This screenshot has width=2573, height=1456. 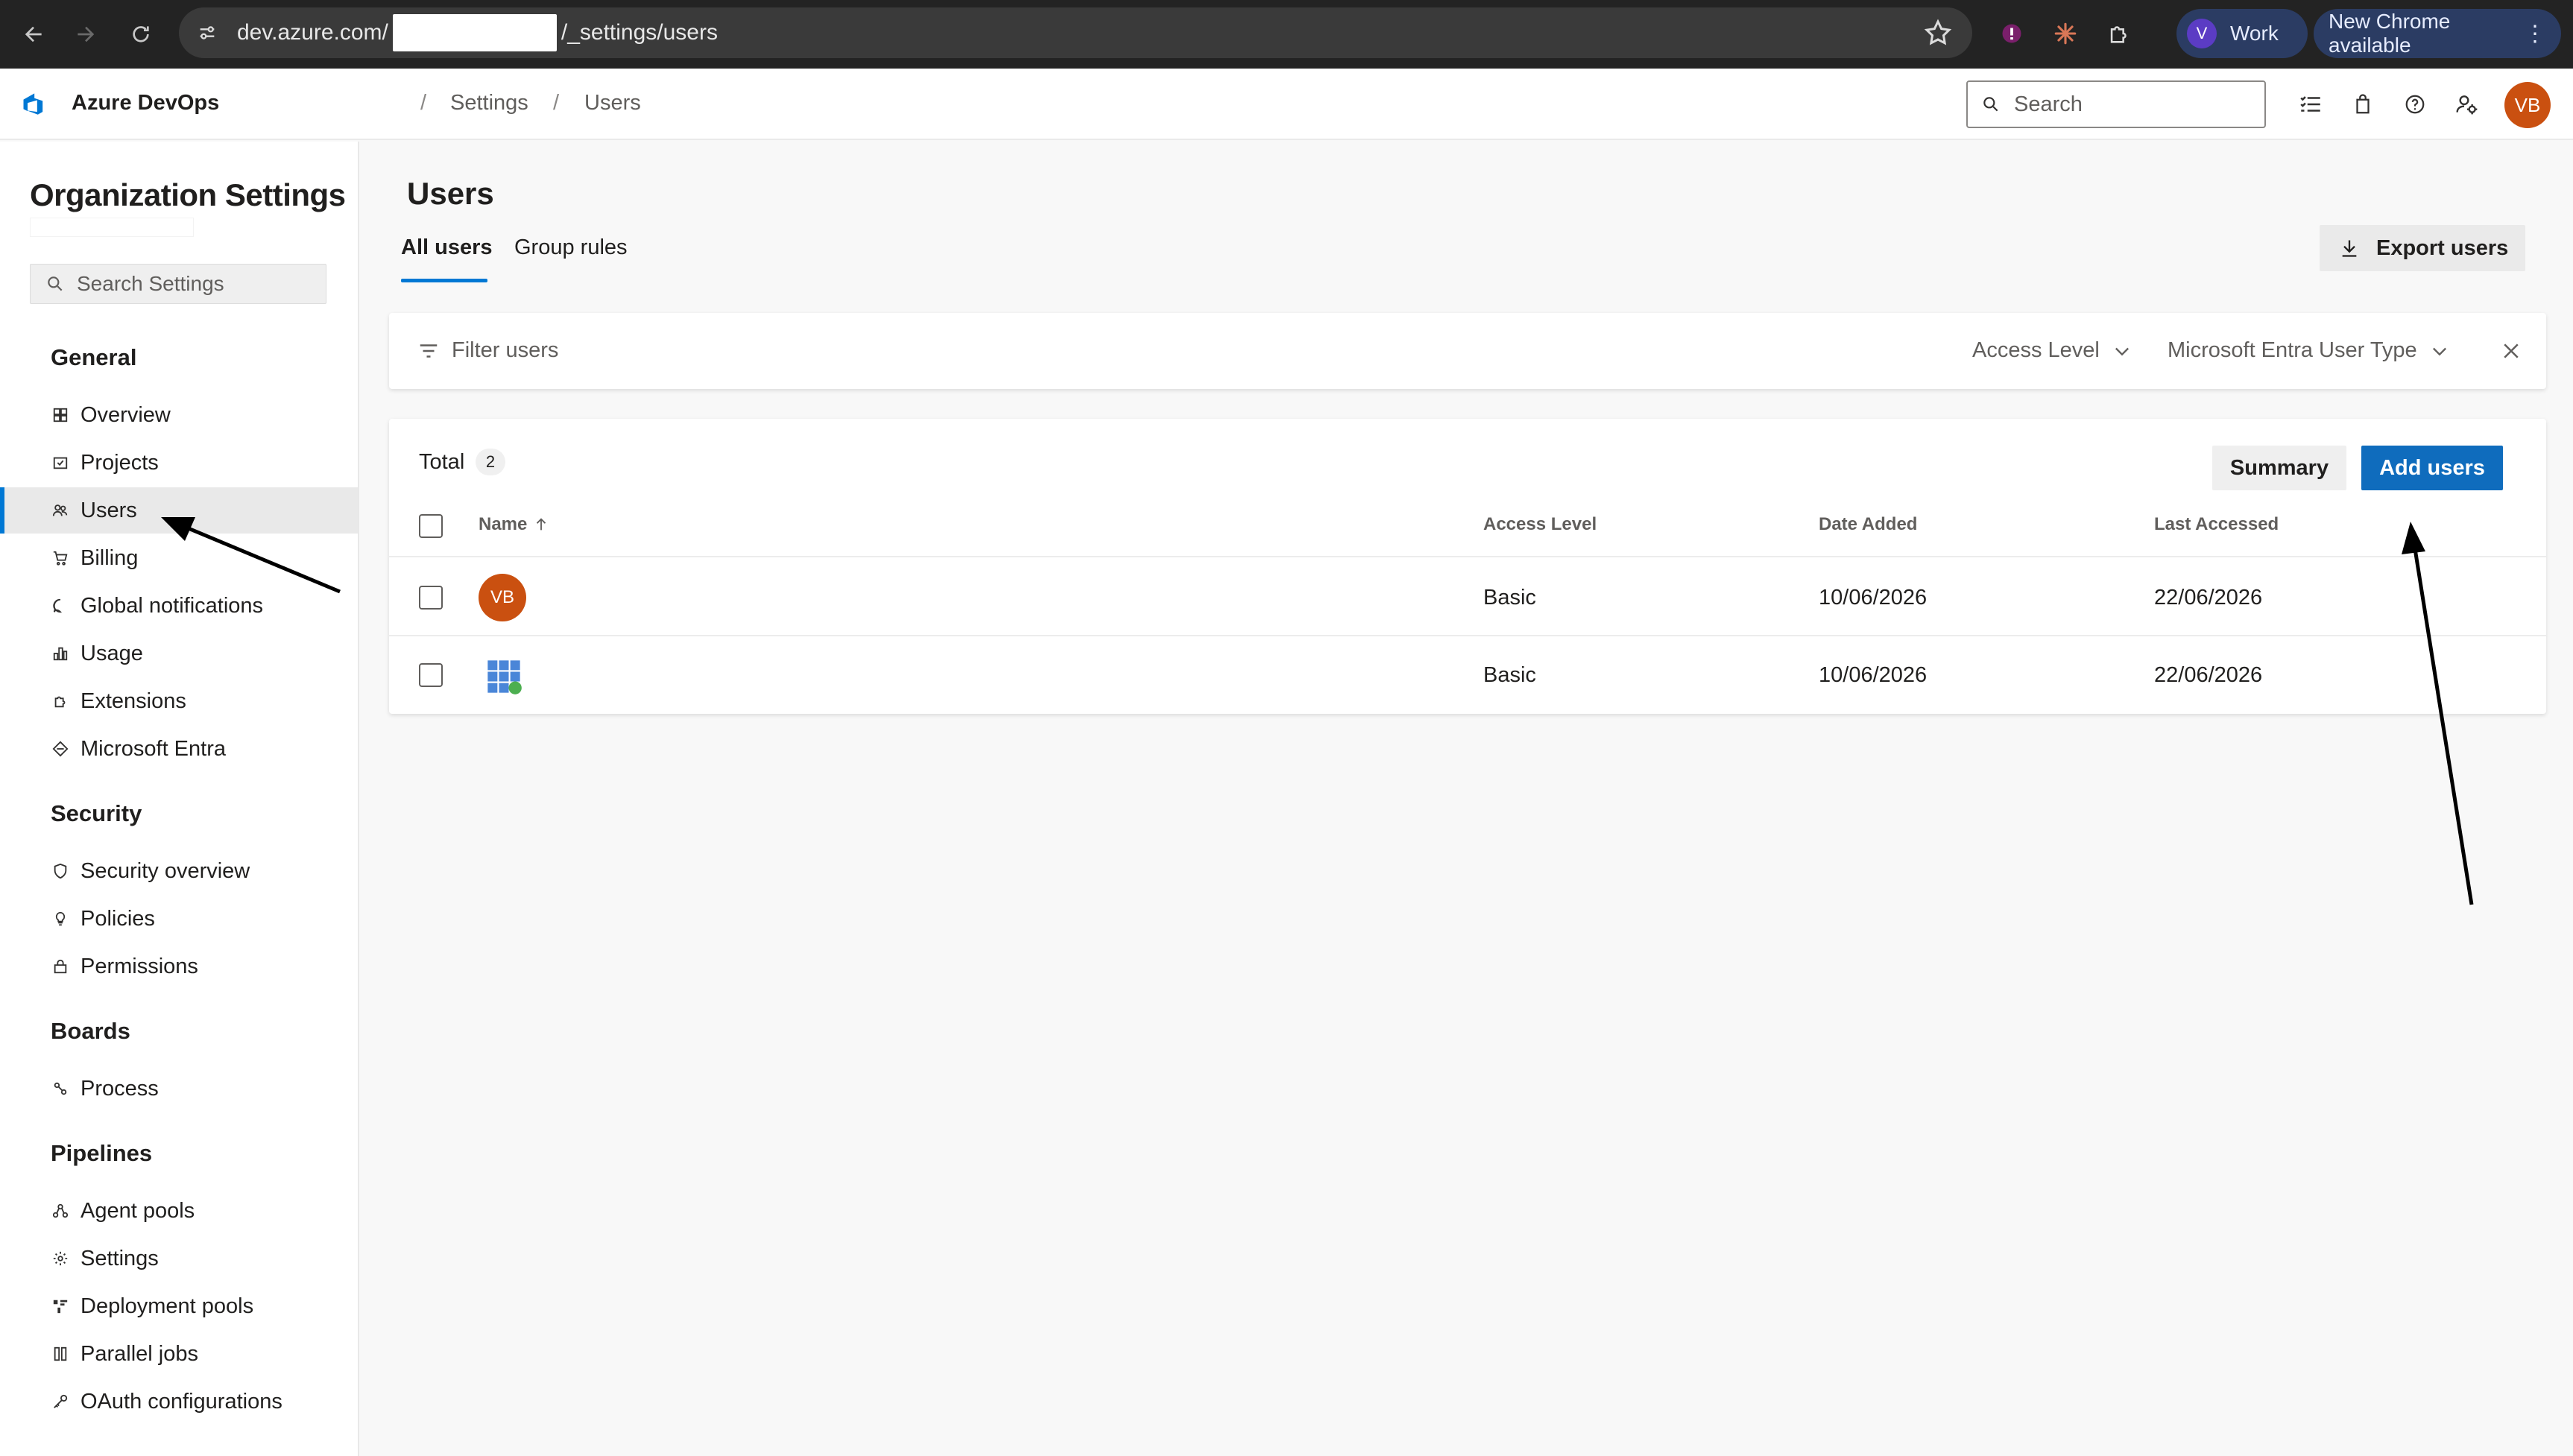 What do you see at coordinates (61, 653) in the screenshot?
I see `chart-icon` at bounding box center [61, 653].